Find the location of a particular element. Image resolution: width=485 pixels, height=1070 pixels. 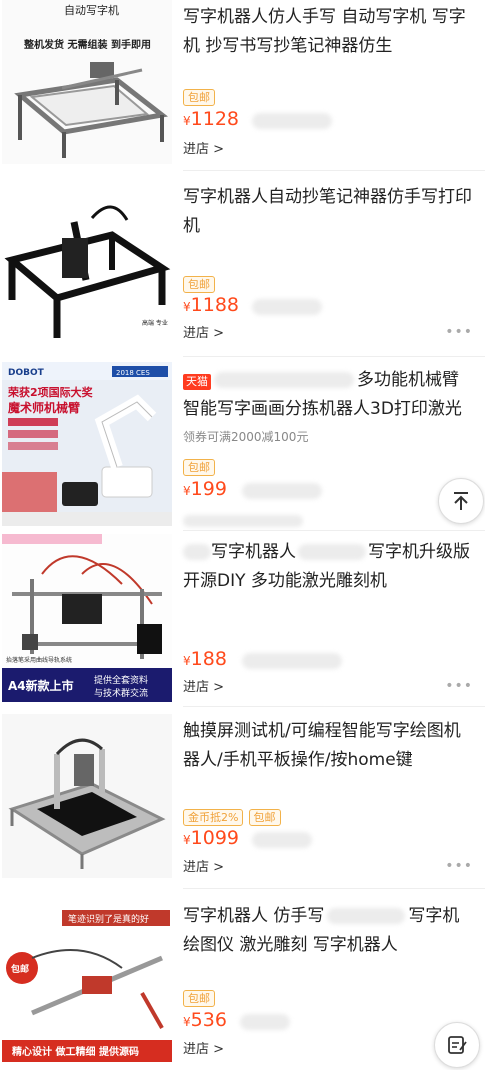

thumb-text: 自动写字机 is located at coordinates (91, 10).